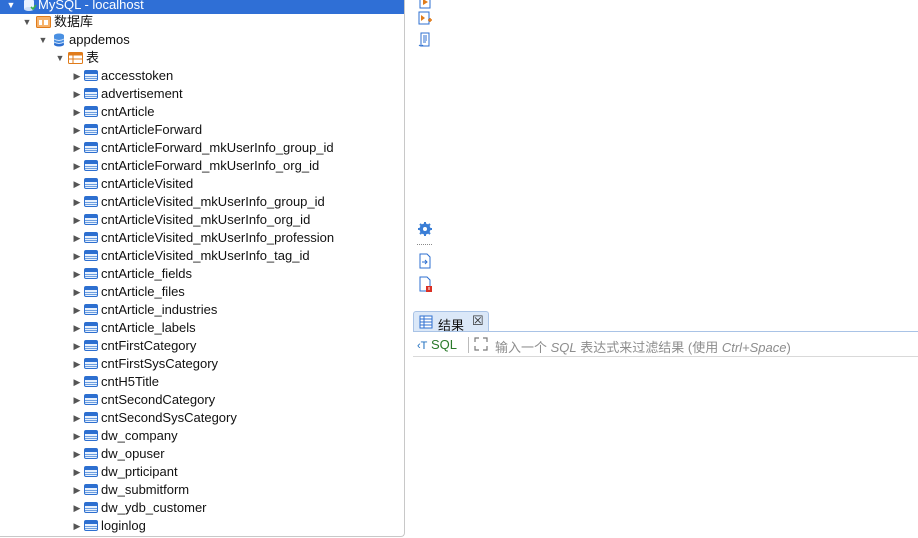 The width and height of the screenshot is (918, 538). I want to click on filter-placeholder-suffix: ), so click(788, 347).